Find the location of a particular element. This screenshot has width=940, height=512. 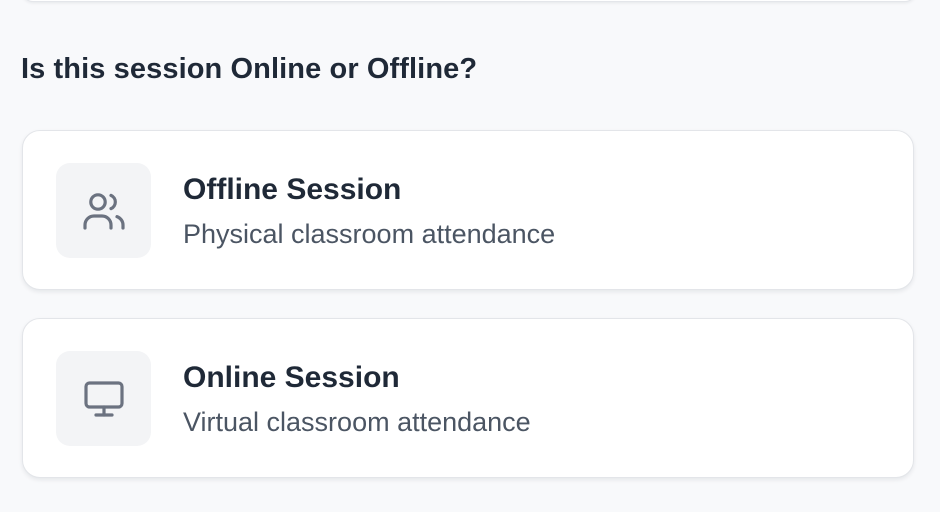

offline-session-subtitle: Physical classroom attendance is located at coordinates (369, 234).